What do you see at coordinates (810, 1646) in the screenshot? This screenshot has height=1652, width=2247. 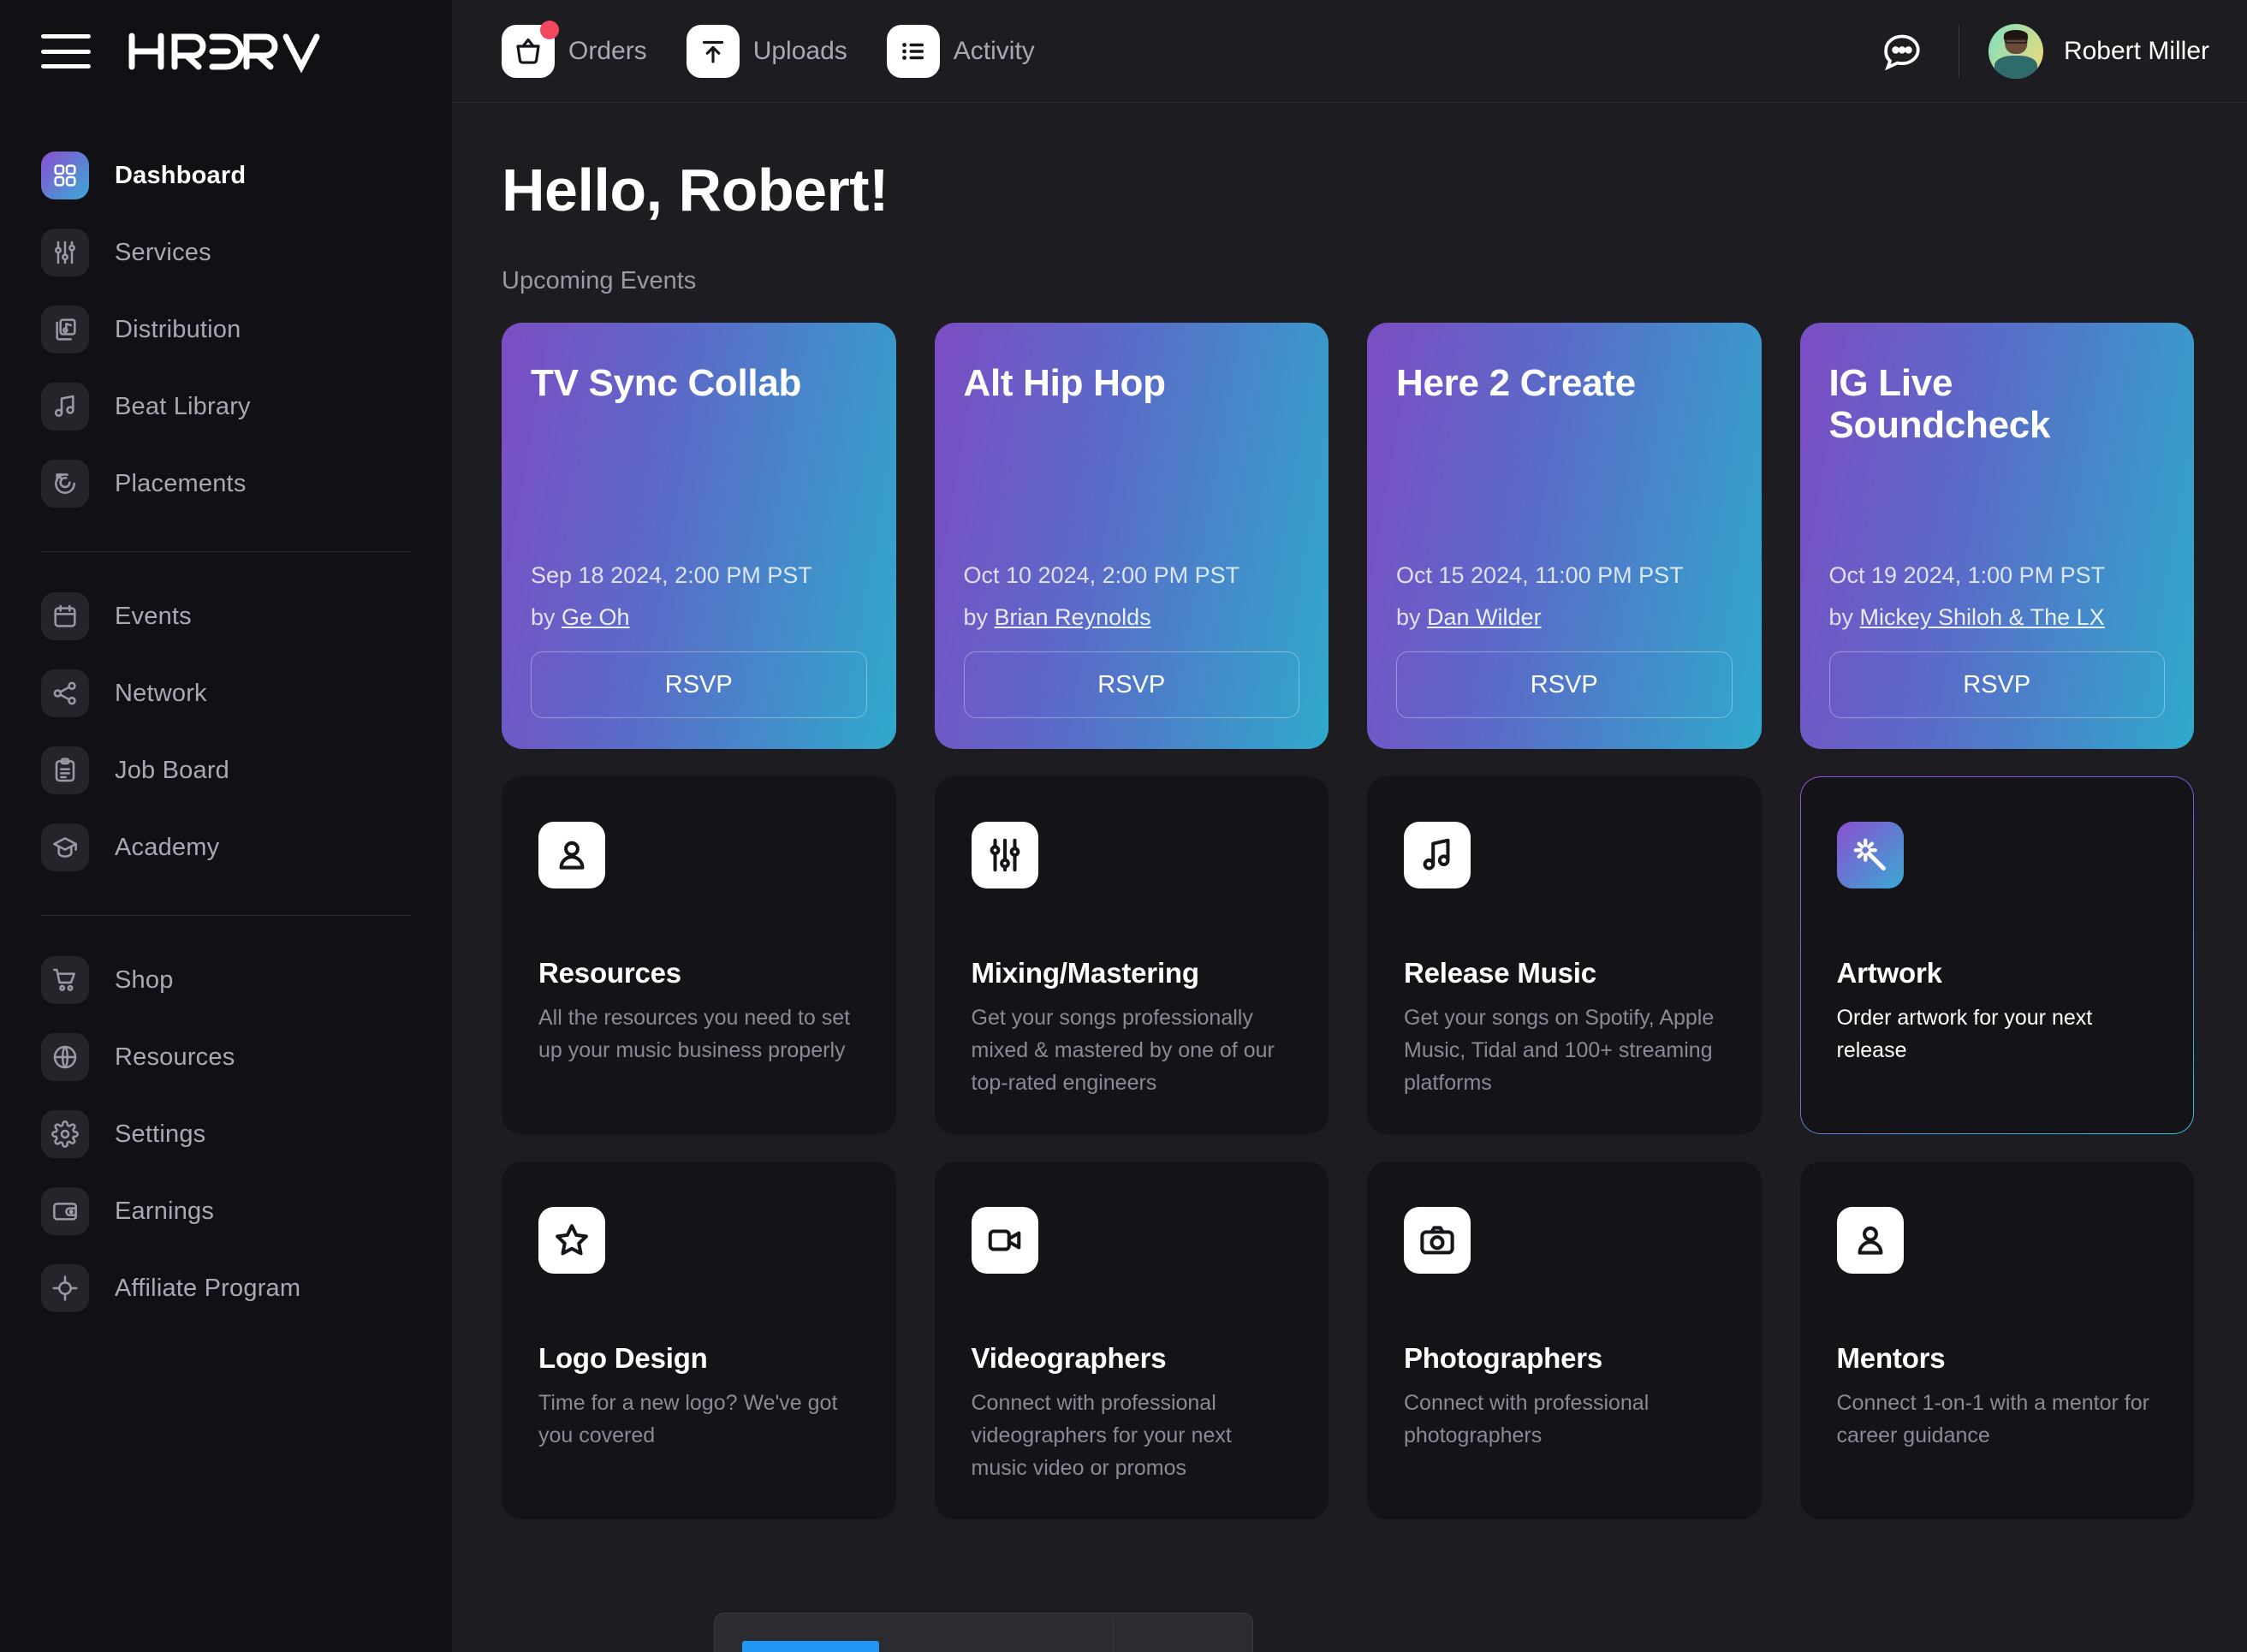 I see `toolbar-active-chip` at bounding box center [810, 1646].